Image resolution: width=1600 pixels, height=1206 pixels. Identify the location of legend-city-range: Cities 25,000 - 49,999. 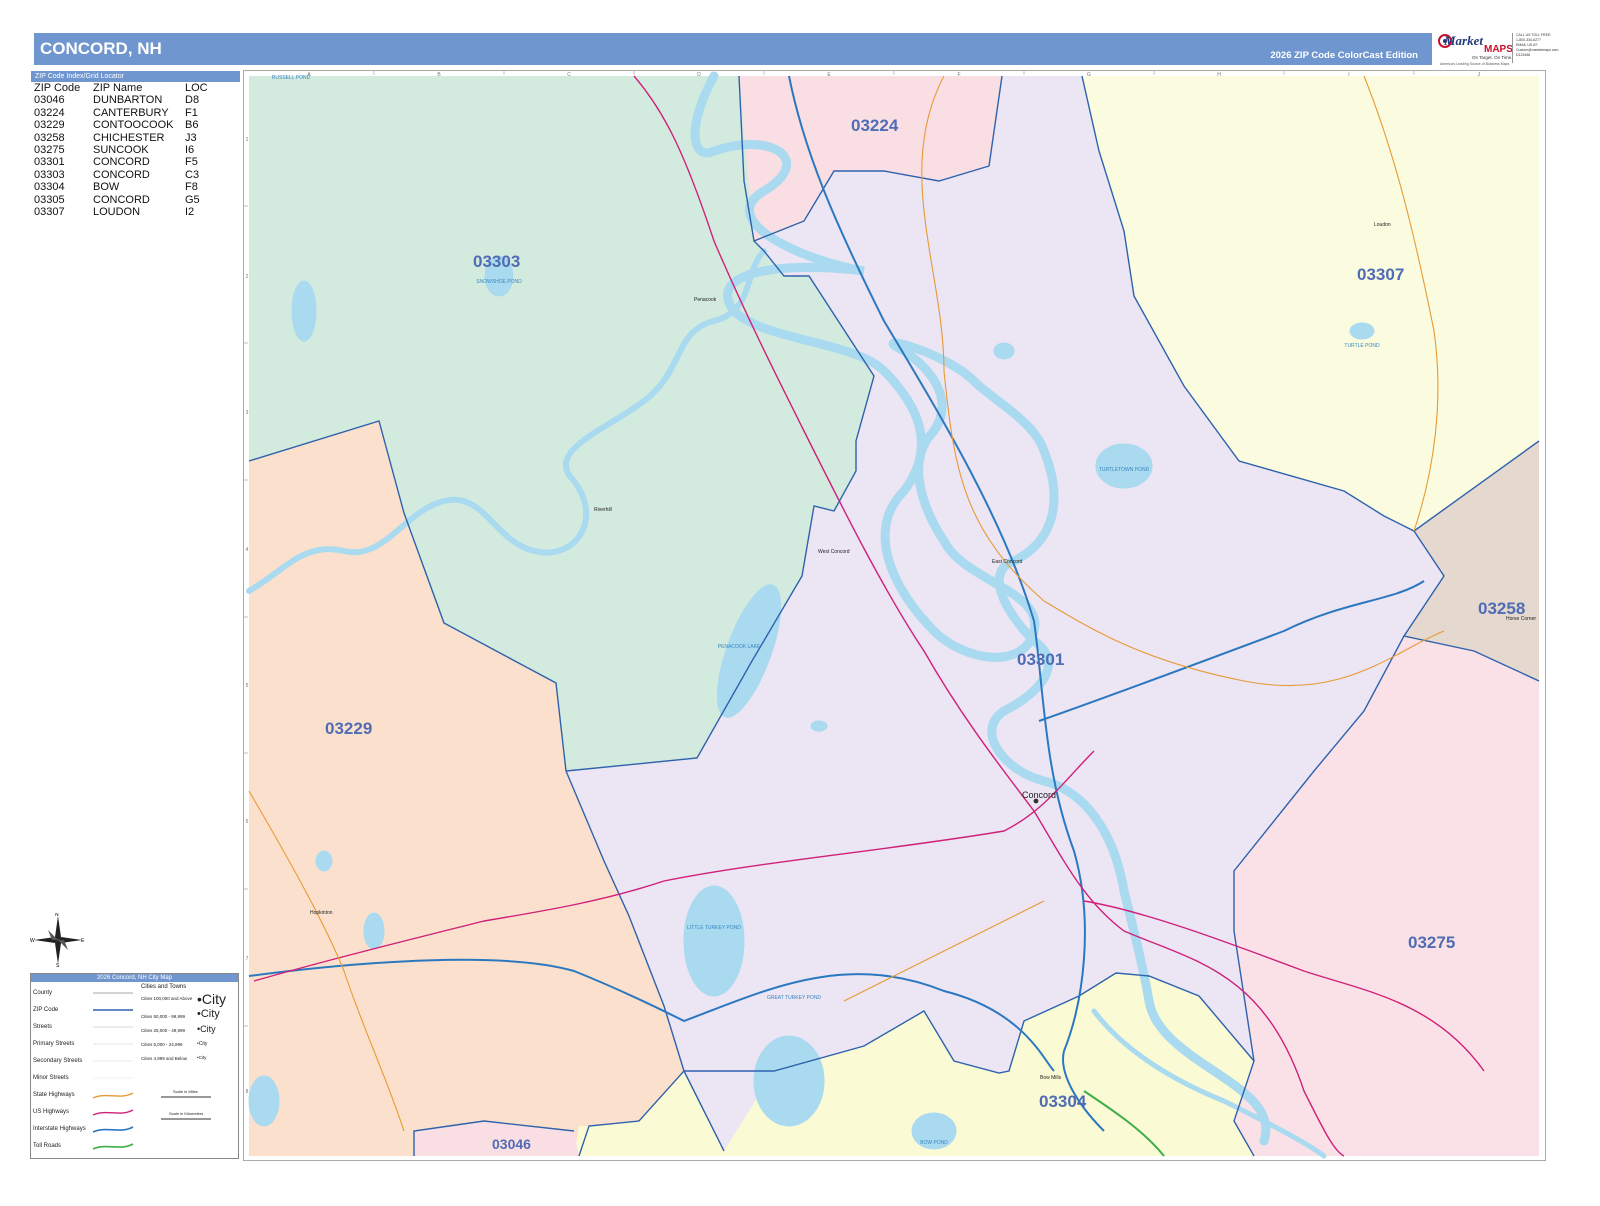
(163, 1030).